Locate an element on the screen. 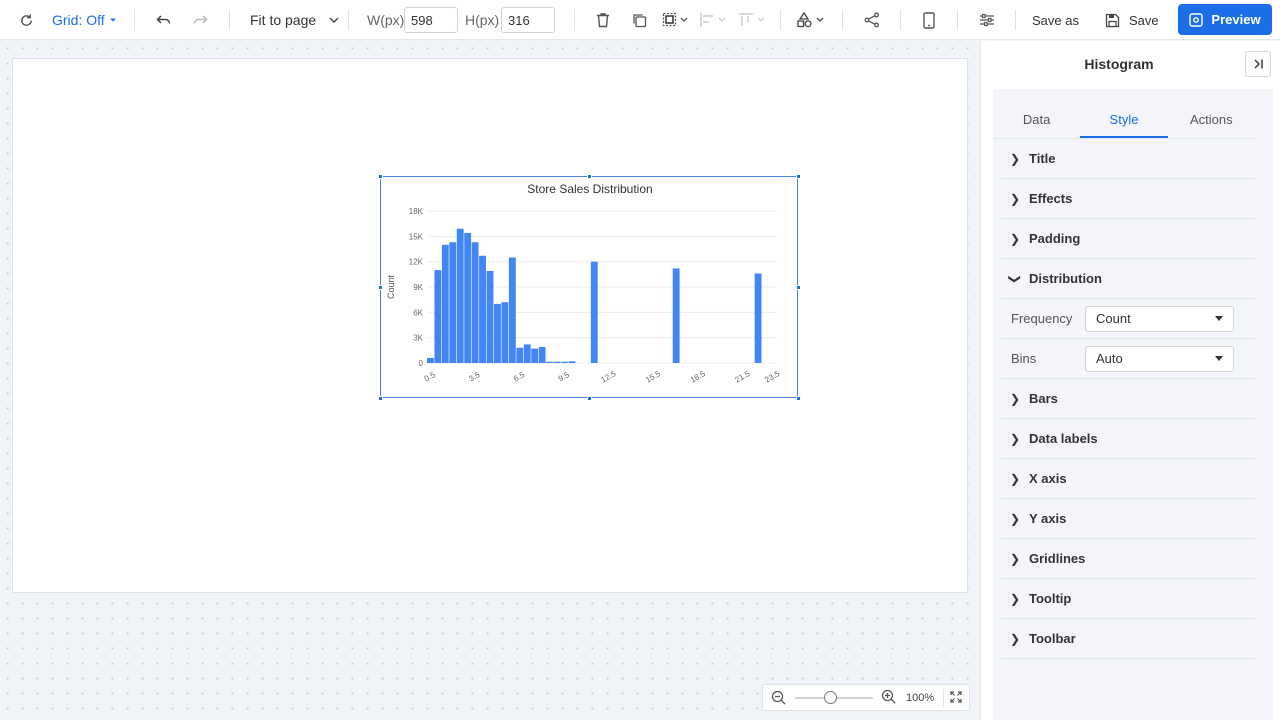  chevron-down-icon is located at coordinates (334, 20).